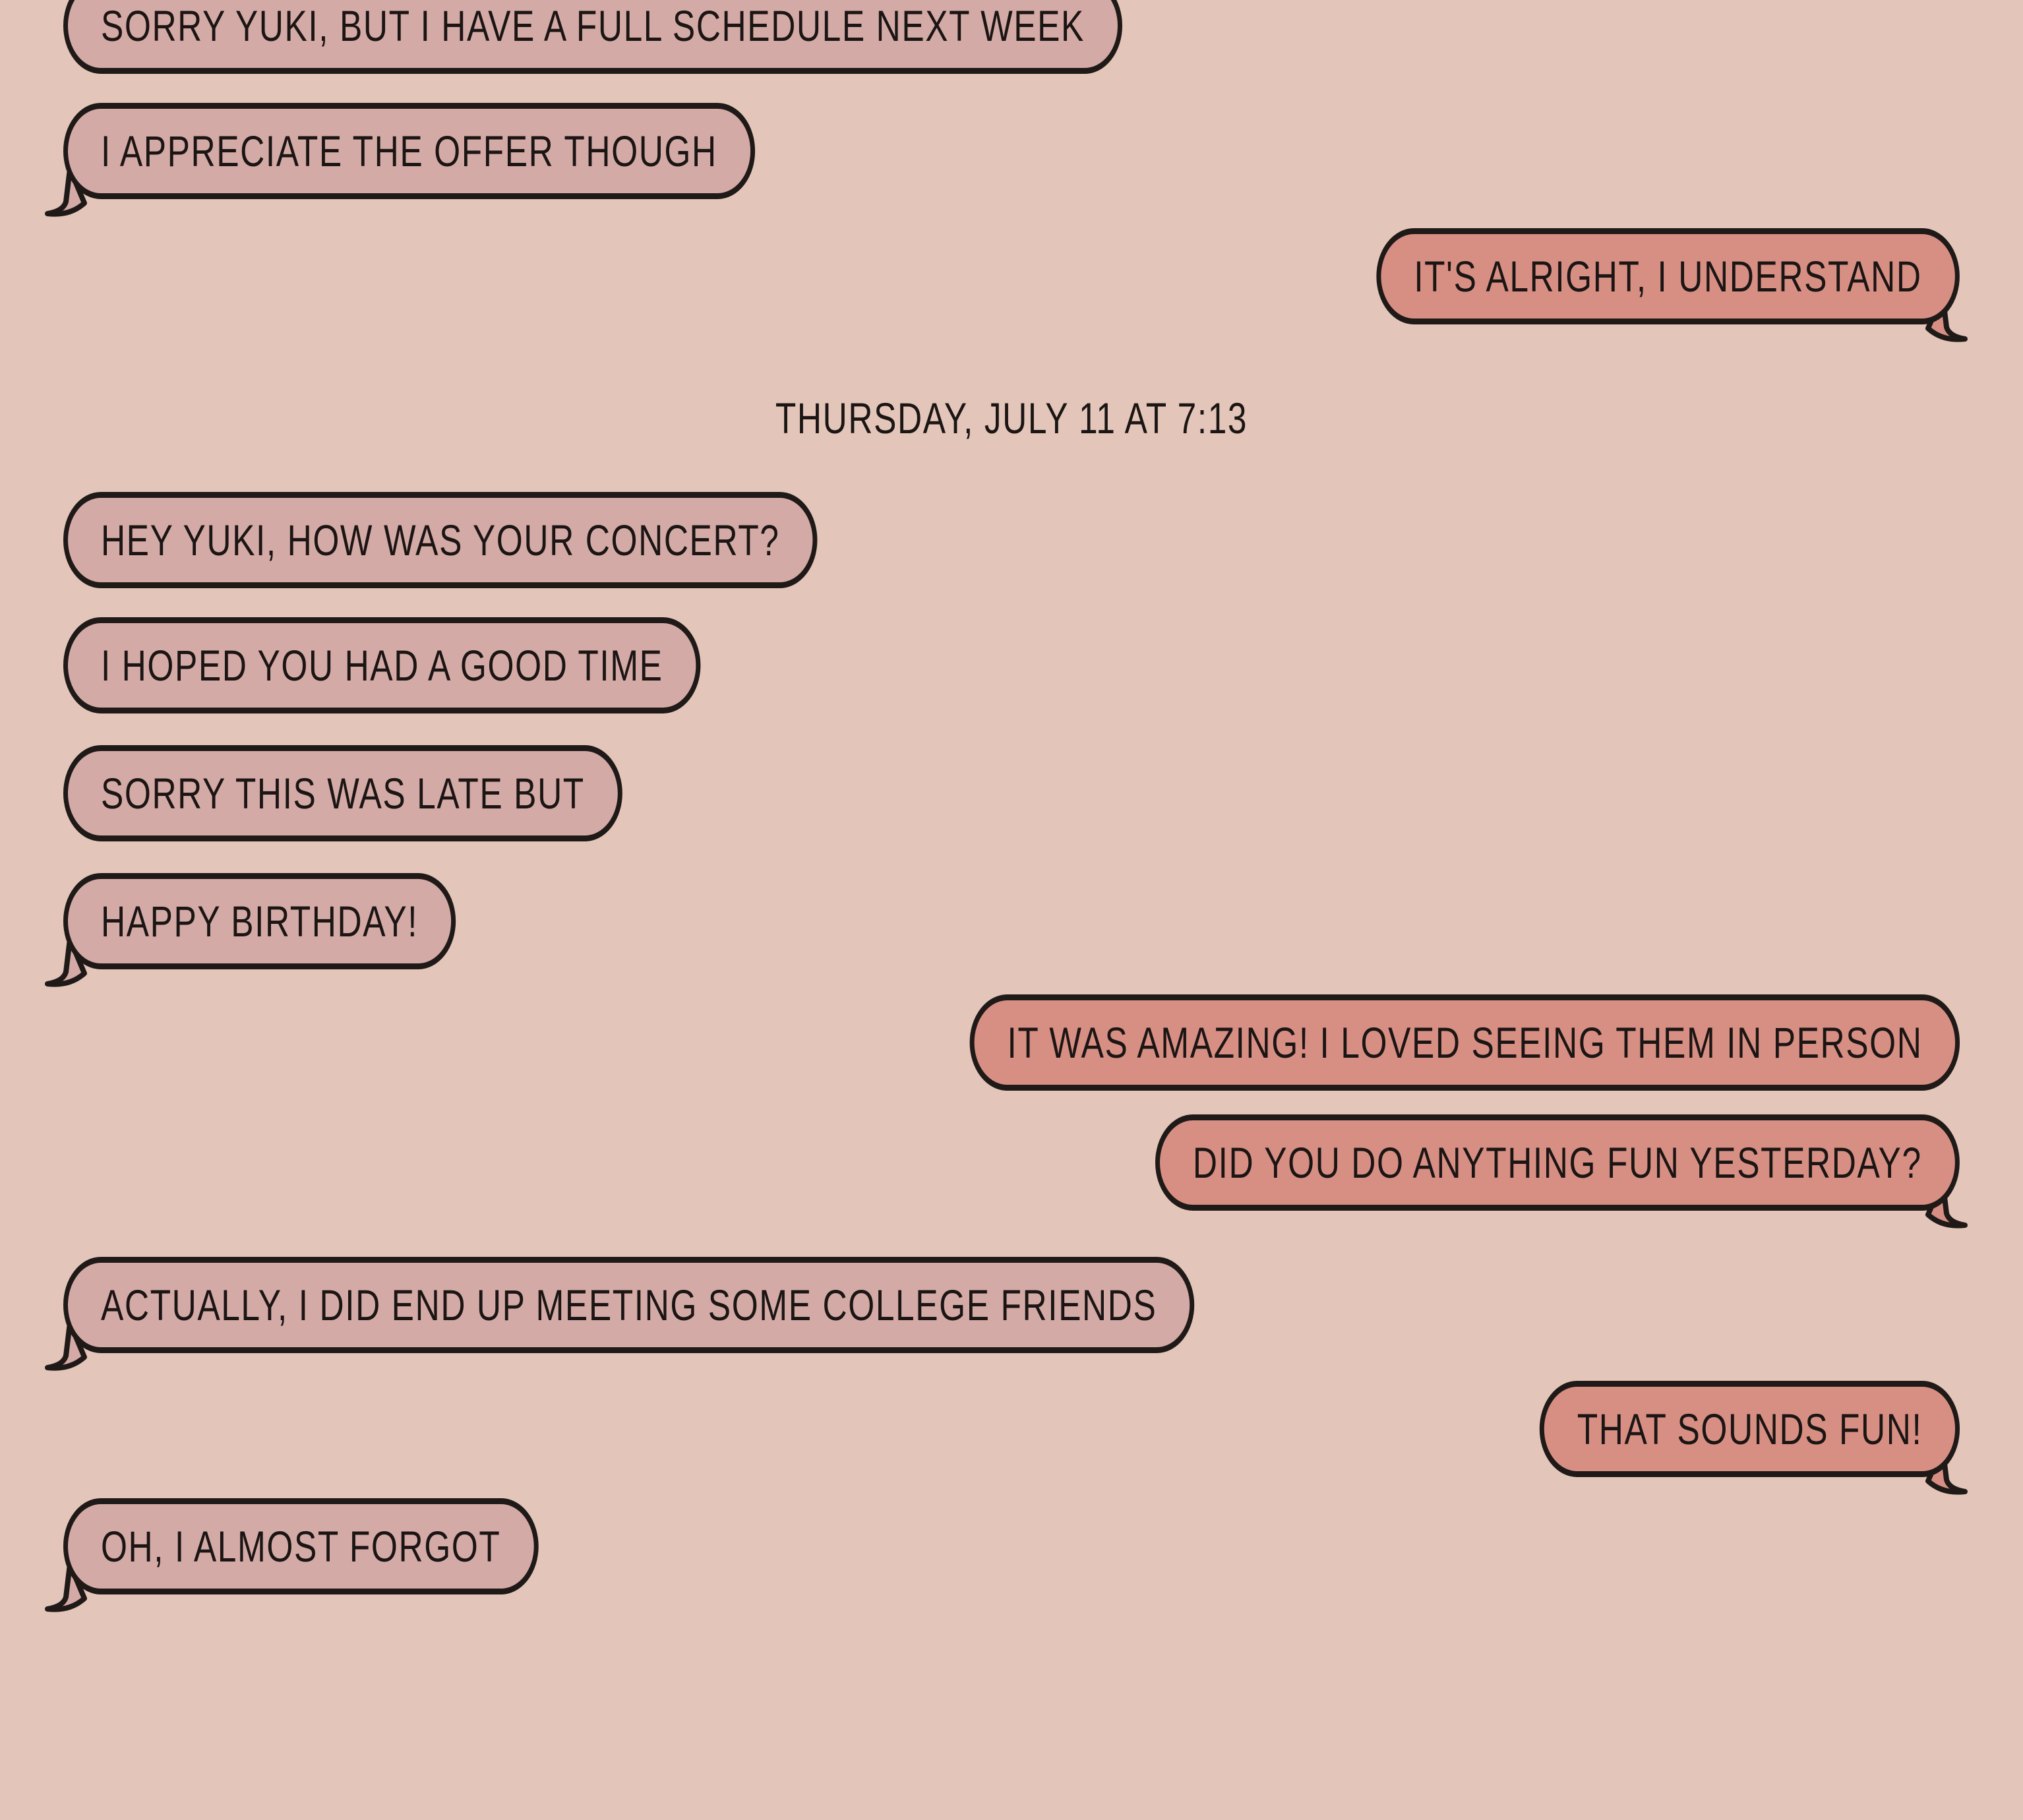 Image resolution: width=2023 pixels, height=1820 pixels. I want to click on message-bubble: It's alright, I understand, so click(1668, 276).